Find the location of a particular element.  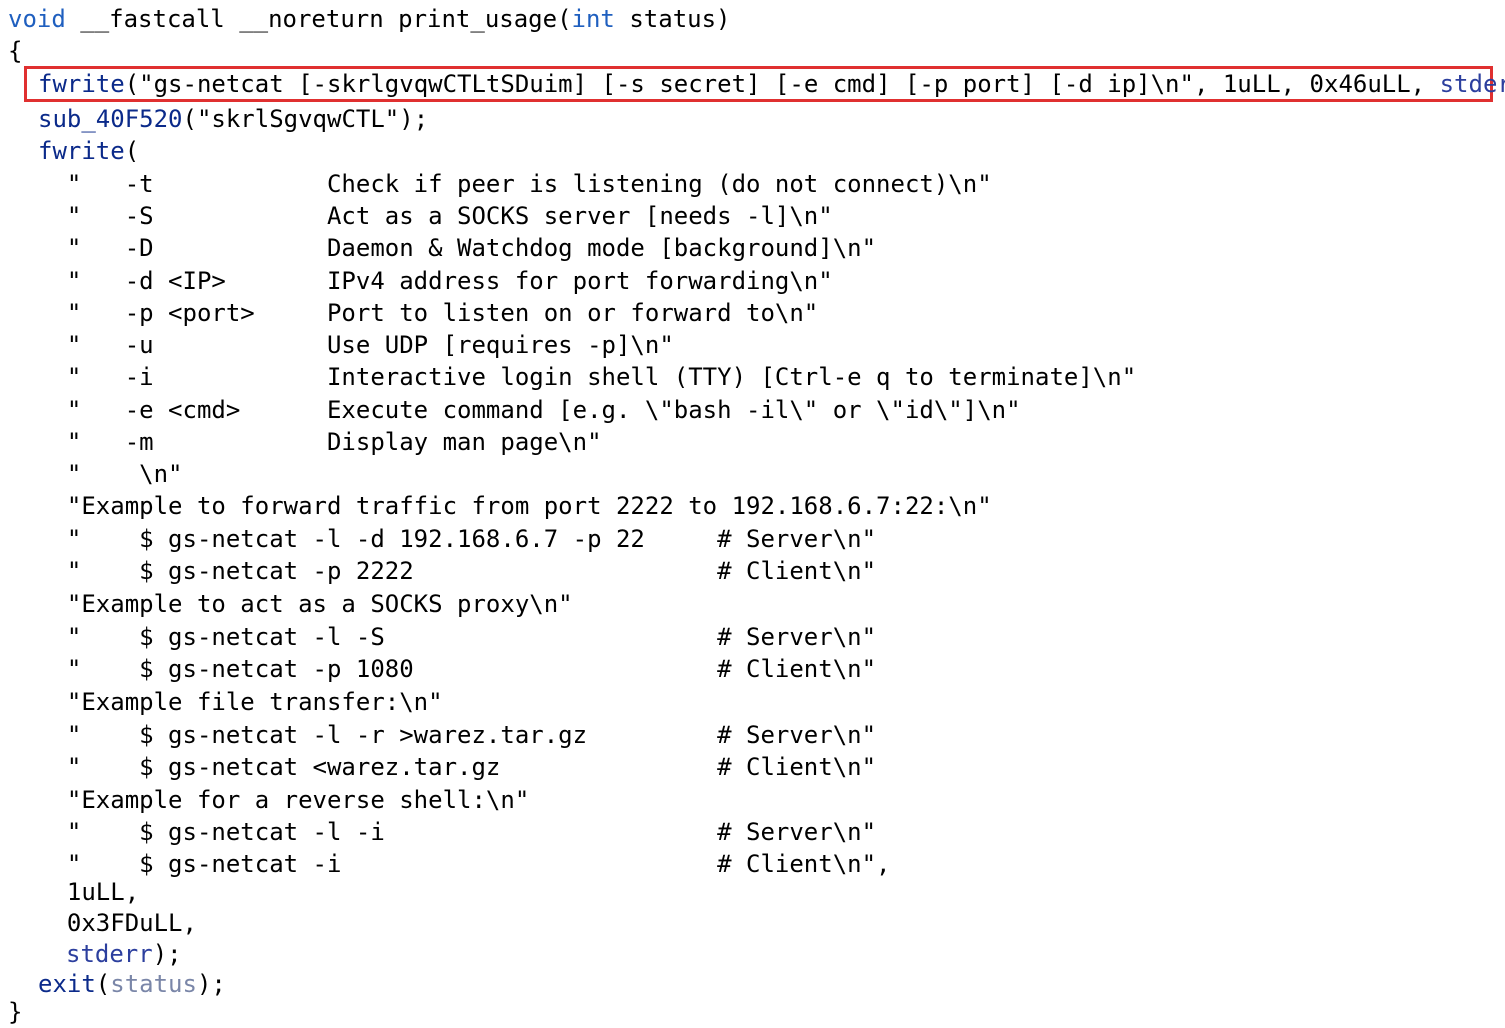

close-brace: } is located at coordinates (15, 1012).